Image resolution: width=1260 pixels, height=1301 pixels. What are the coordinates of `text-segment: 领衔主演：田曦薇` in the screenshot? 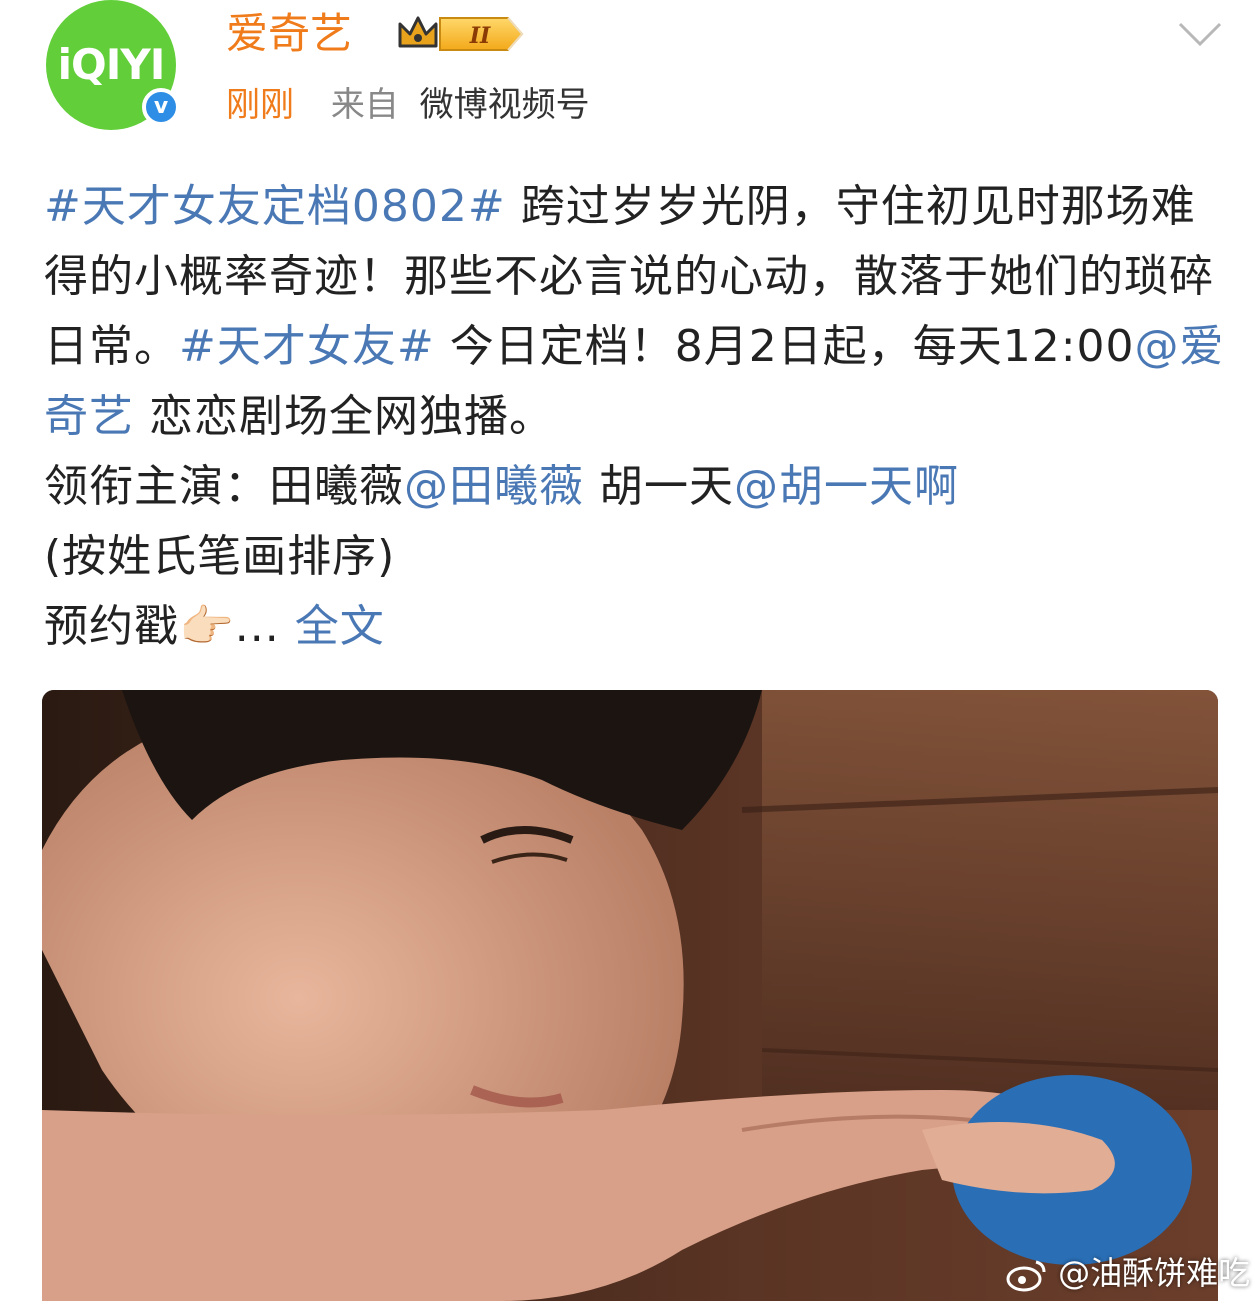 It's located at (224, 486).